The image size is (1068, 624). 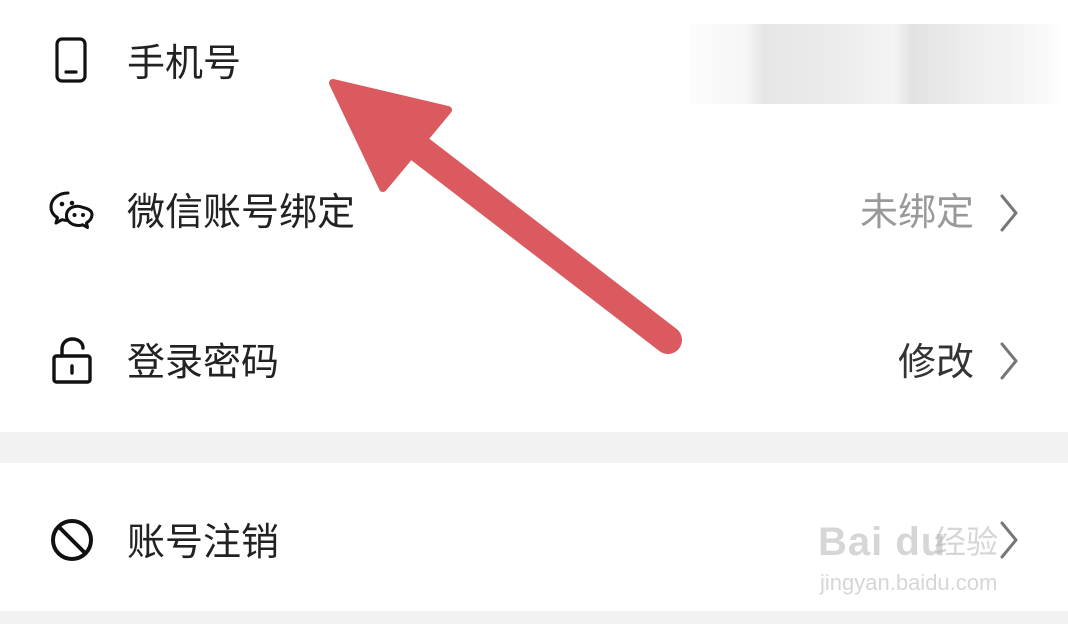 I want to click on watermark-text: 经验, so click(x=966, y=542).